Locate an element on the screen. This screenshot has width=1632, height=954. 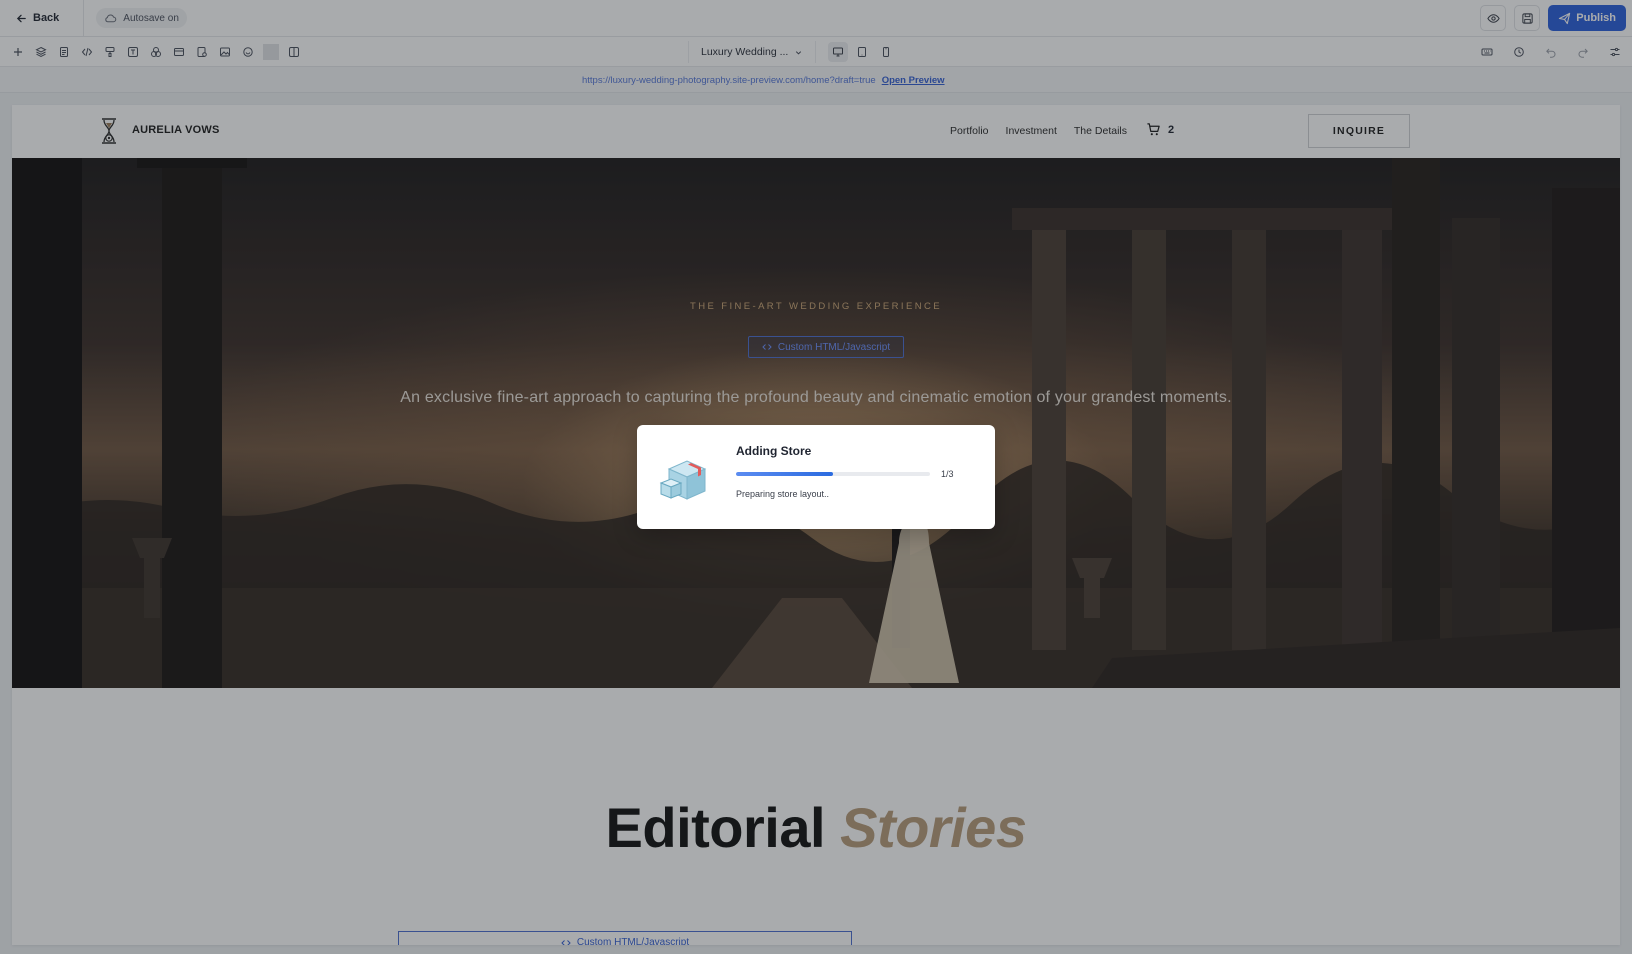
modal-title: Adding Store is located at coordinates (774, 451).